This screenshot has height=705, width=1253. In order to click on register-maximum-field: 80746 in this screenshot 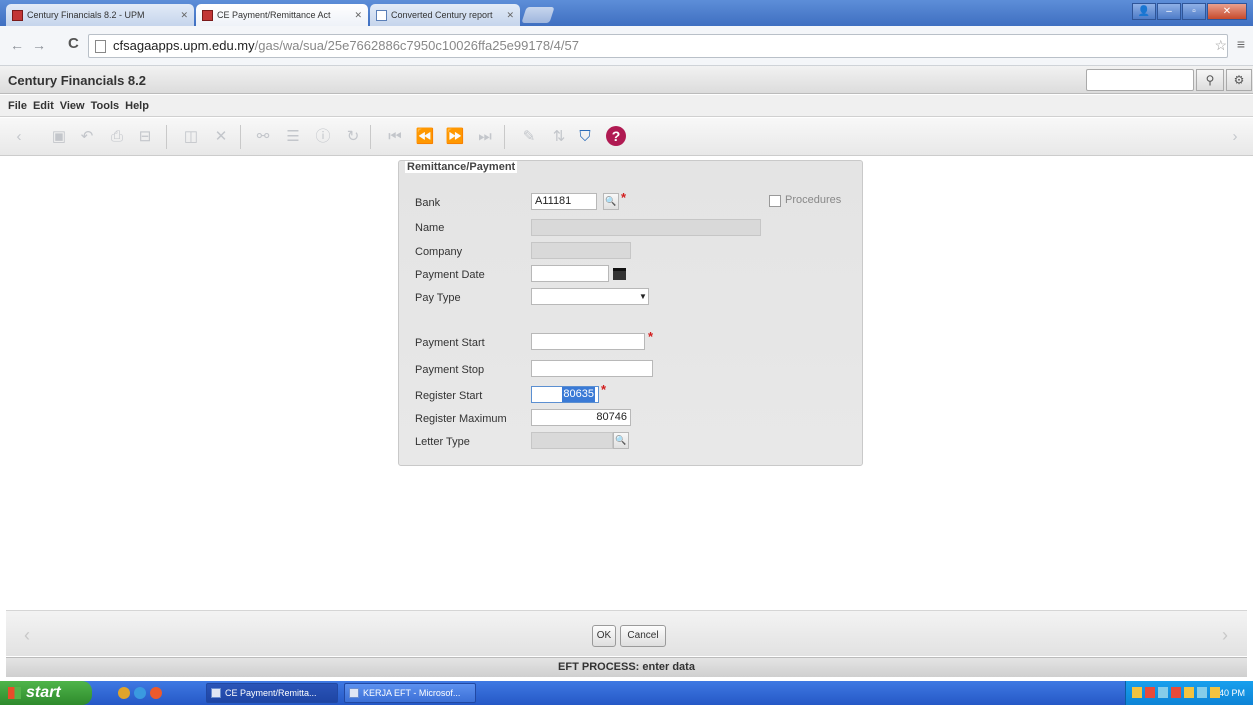, I will do `click(581, 417)`.